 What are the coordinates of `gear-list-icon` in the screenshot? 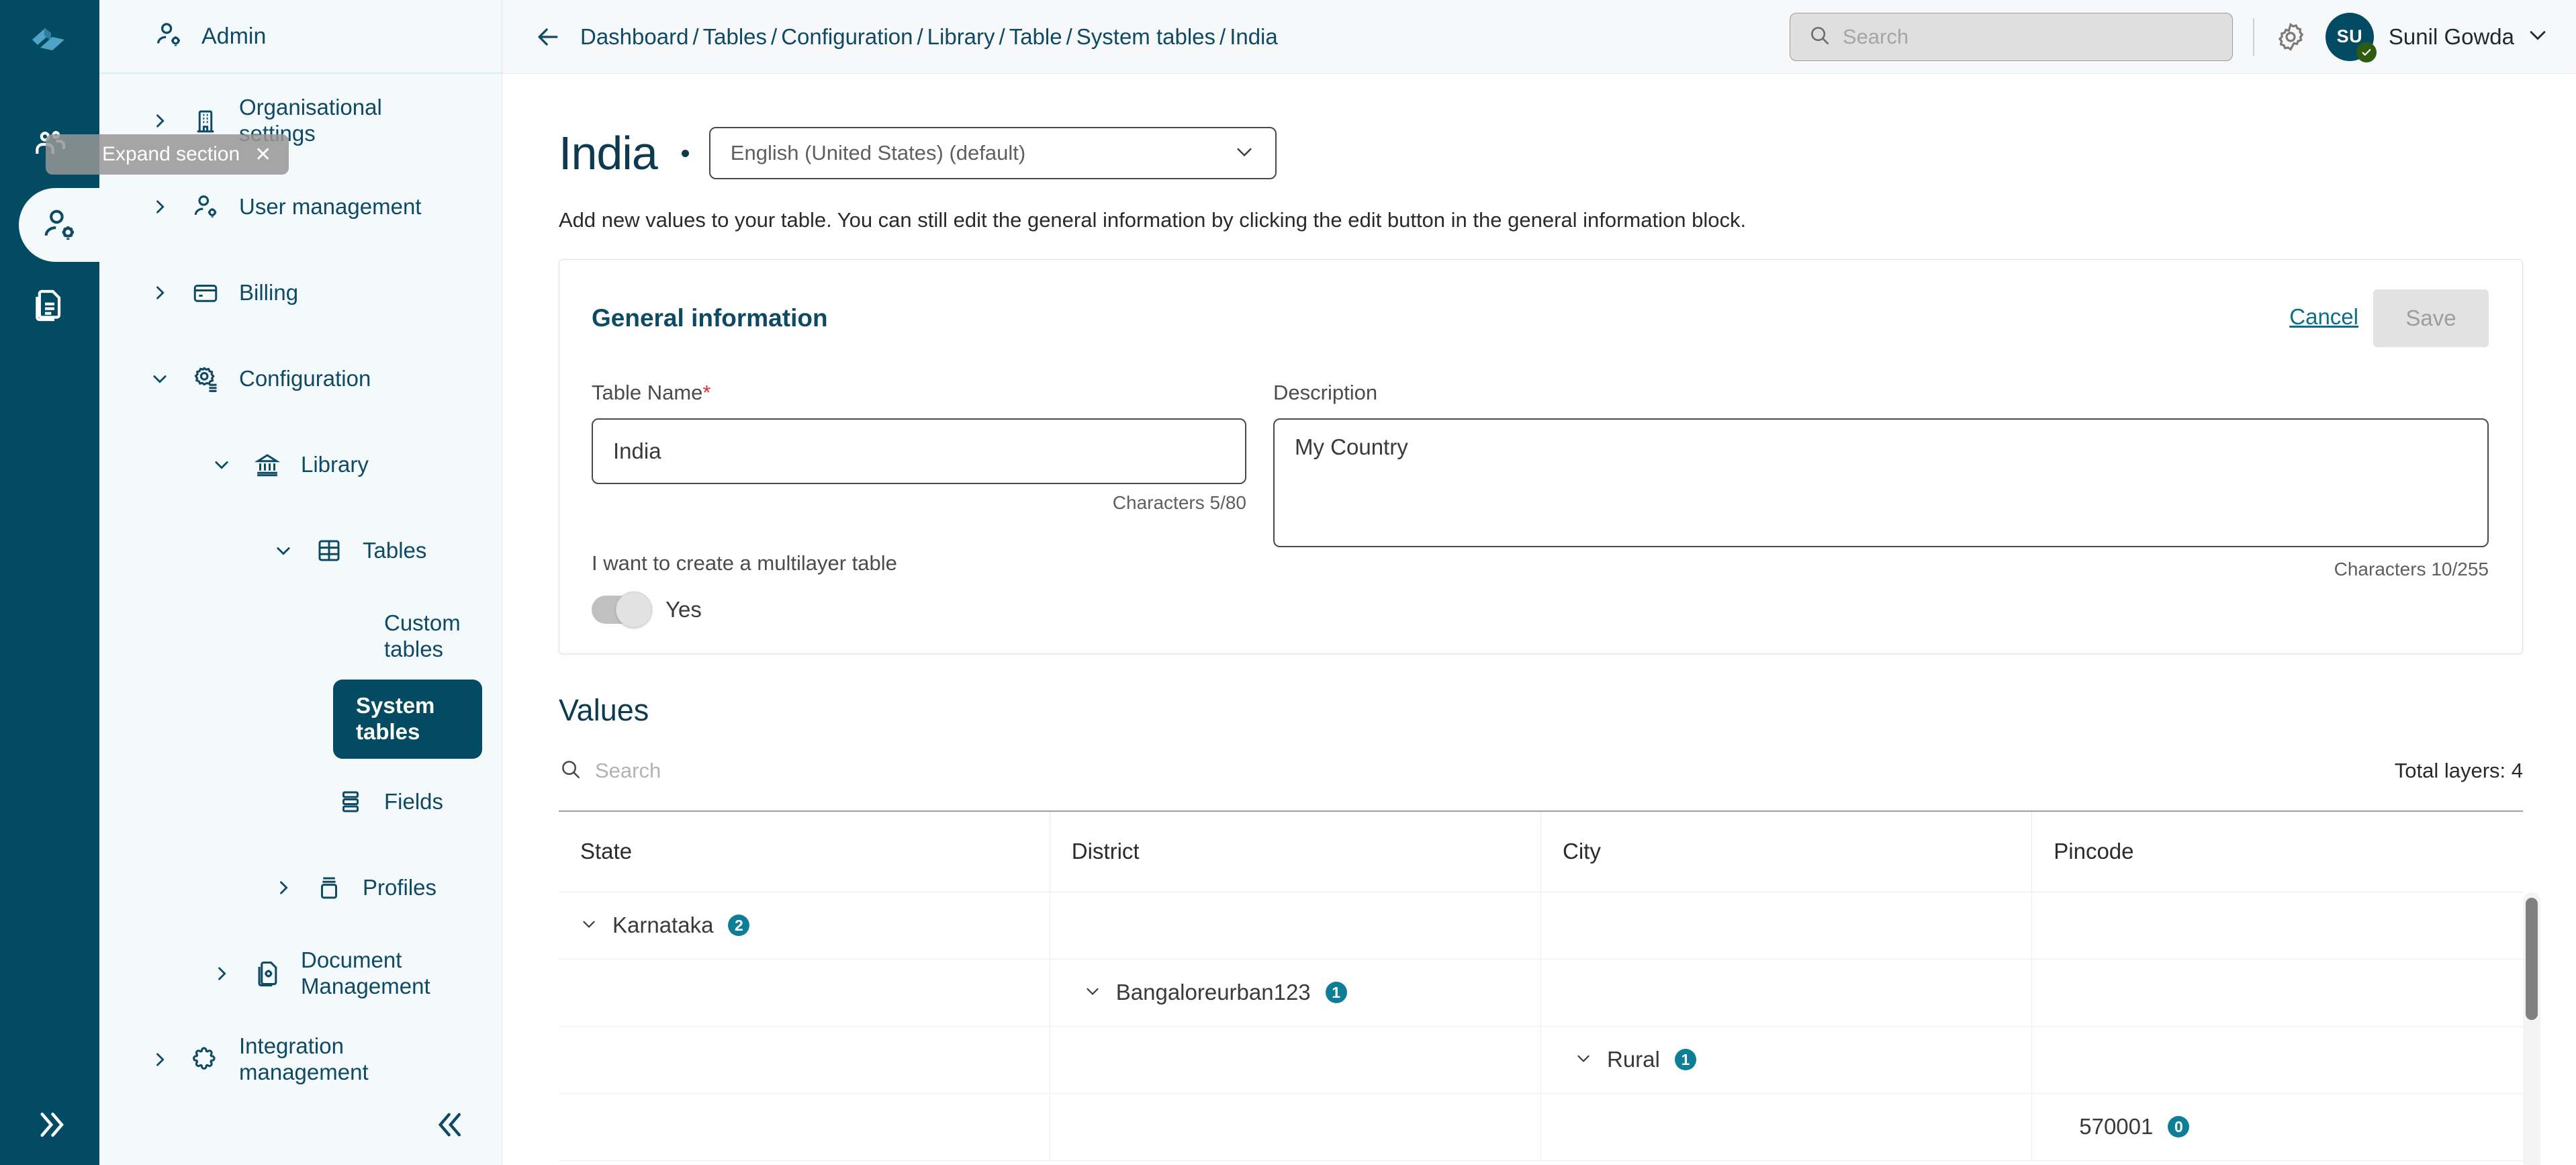 It's located at (205, 378).